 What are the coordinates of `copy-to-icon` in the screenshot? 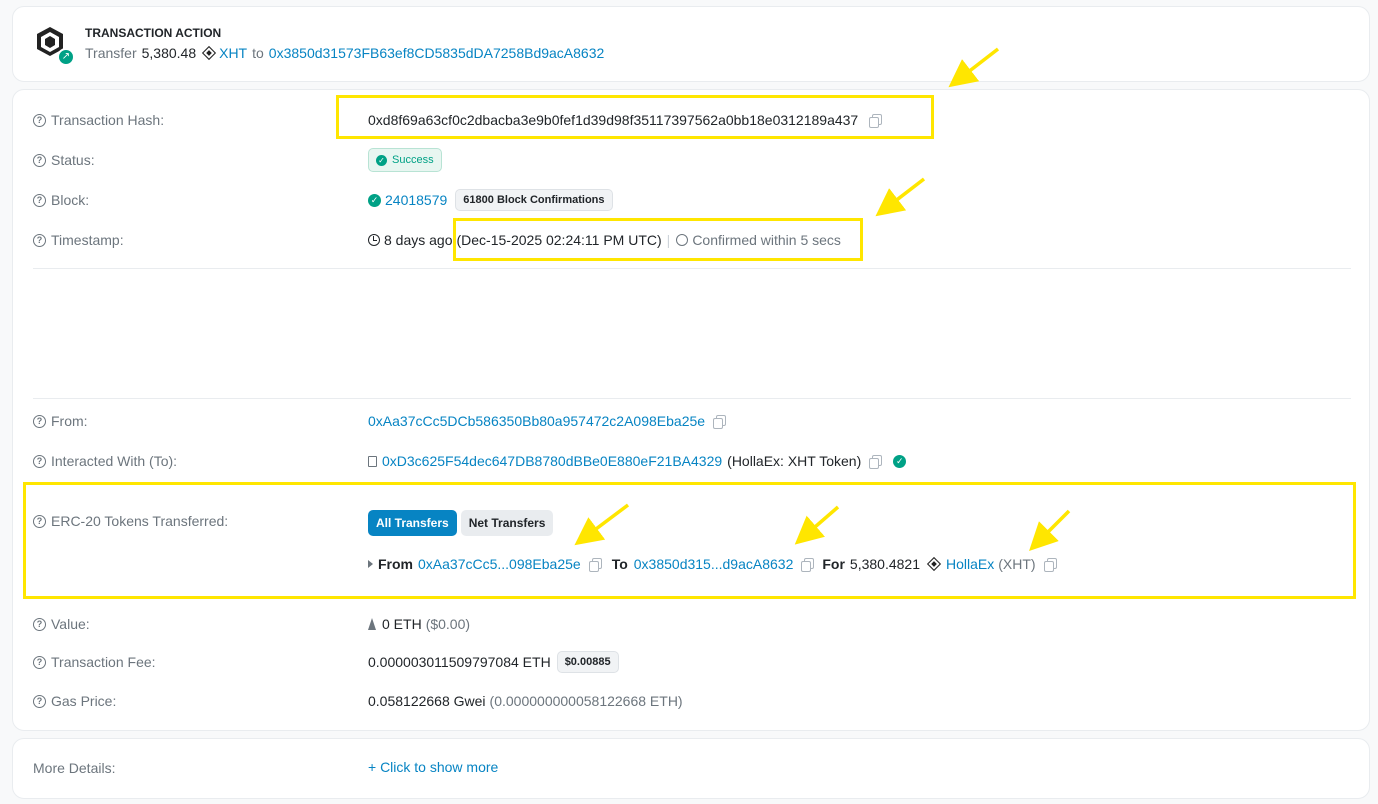 It's located at (876, 462).